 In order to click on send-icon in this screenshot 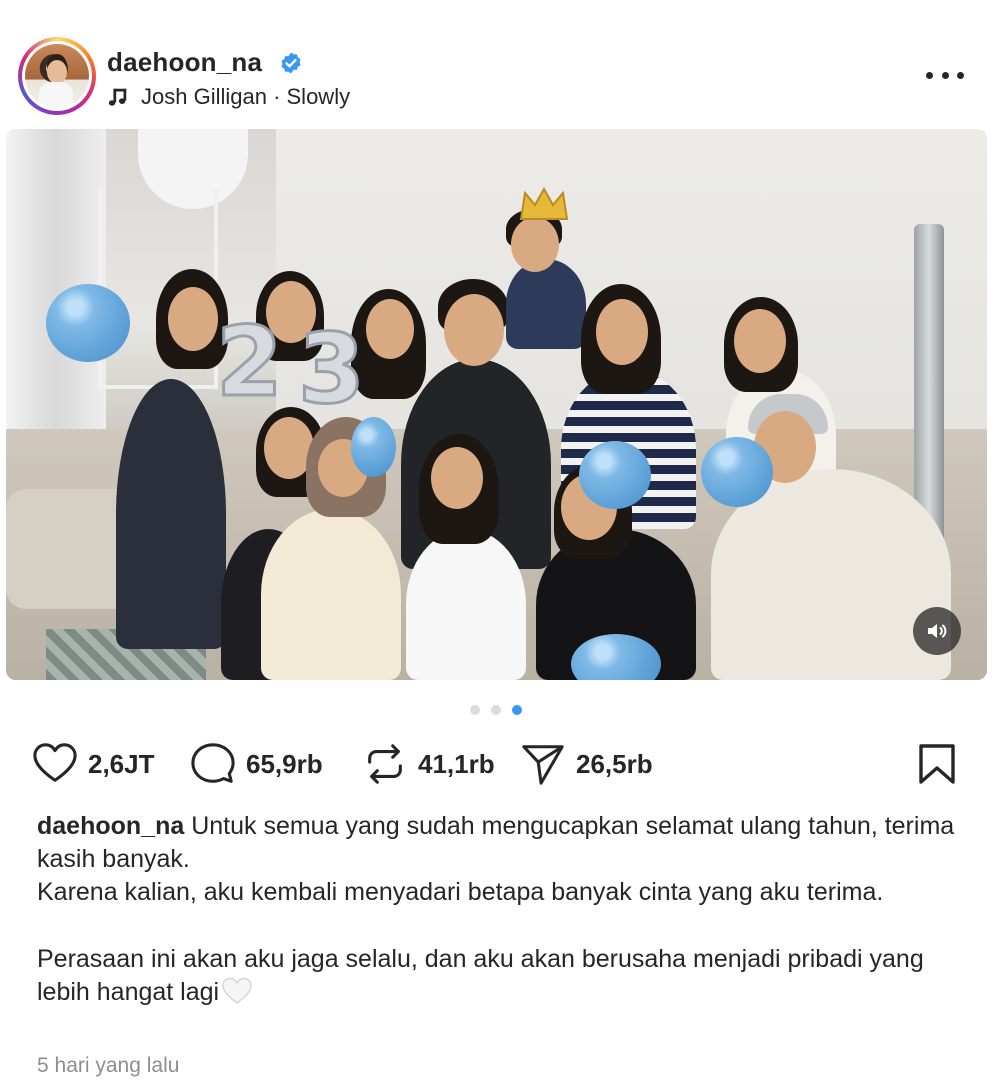, I will do `click(543, 765)`.